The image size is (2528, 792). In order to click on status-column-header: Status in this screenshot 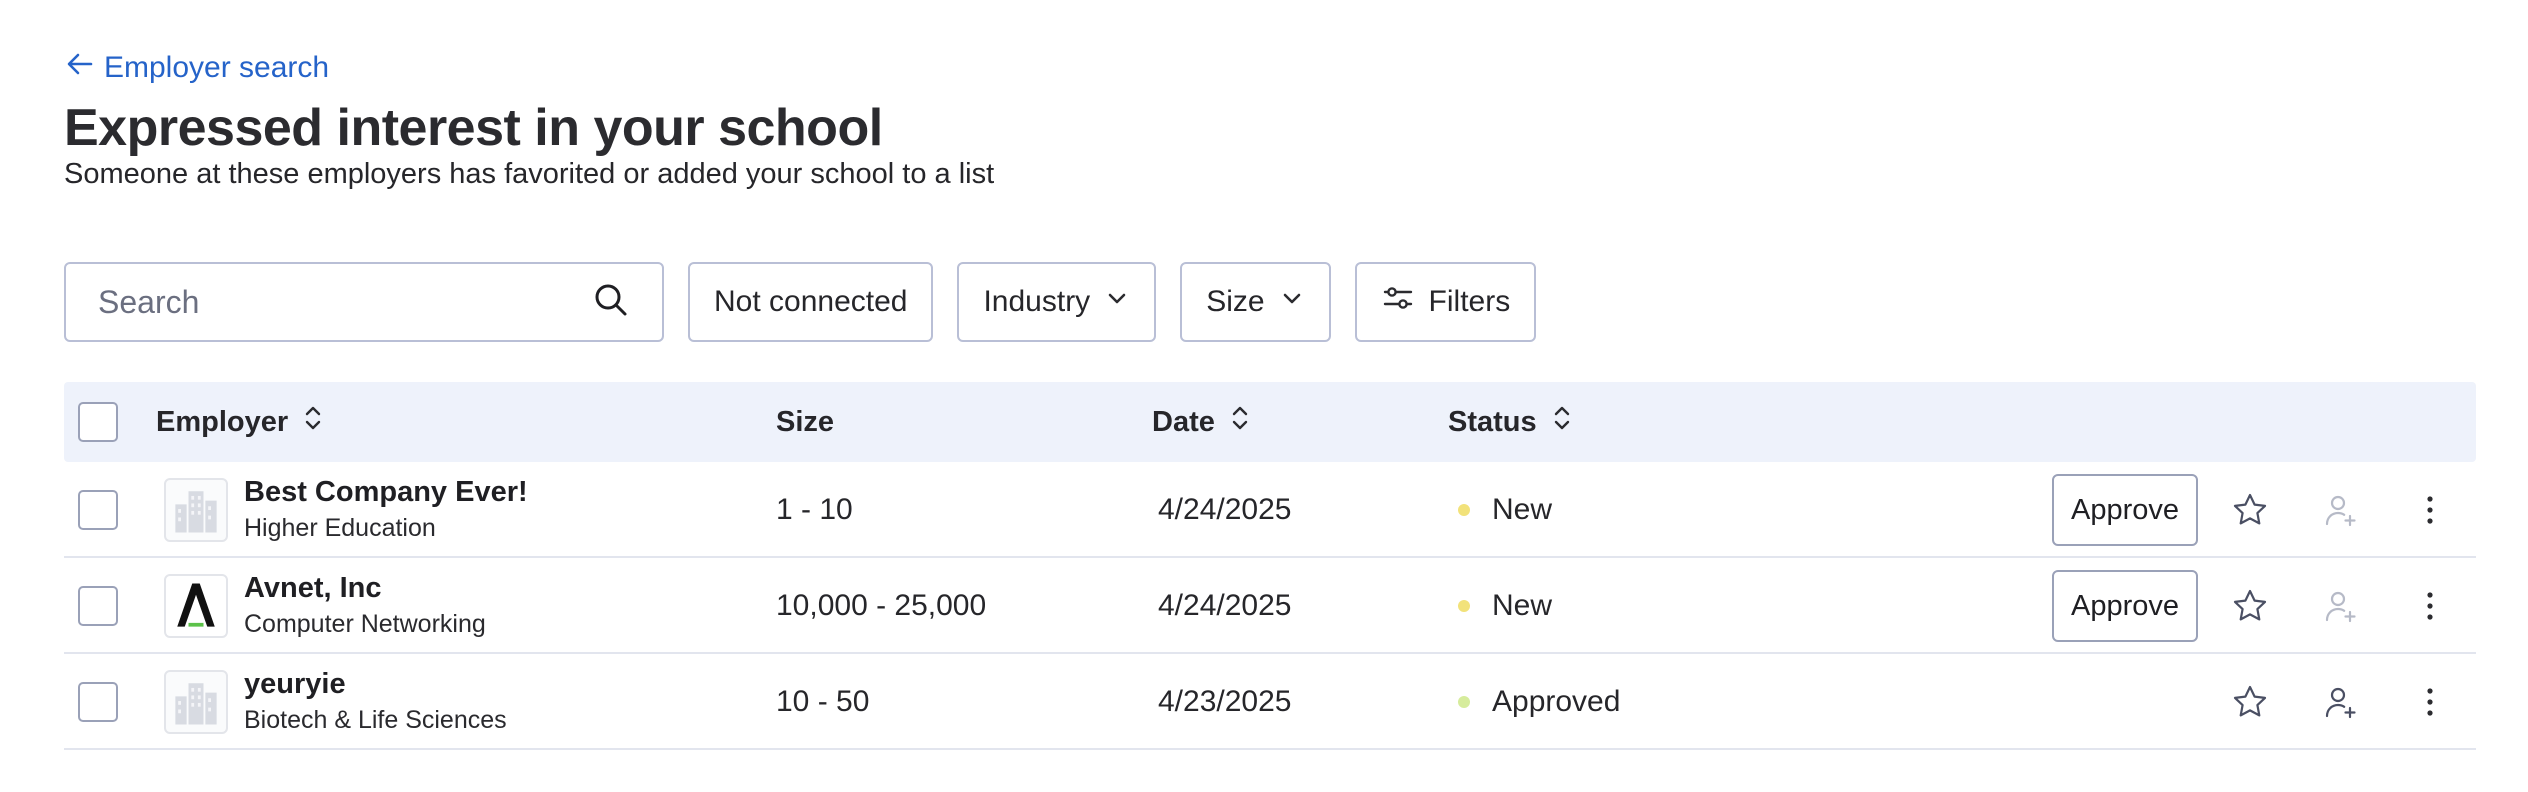, I will do `click(1511, 422)`.